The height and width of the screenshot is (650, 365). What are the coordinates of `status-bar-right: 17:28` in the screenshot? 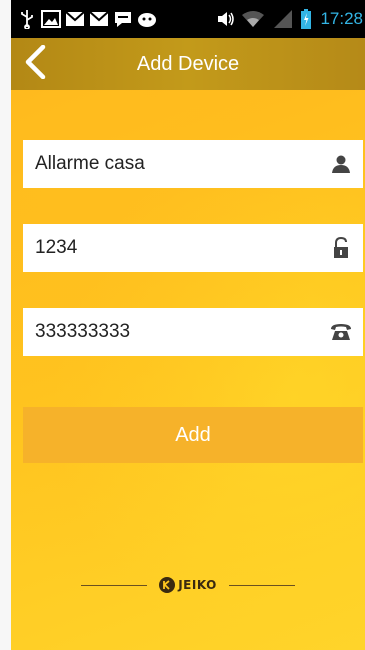 It's located at (289, 19).